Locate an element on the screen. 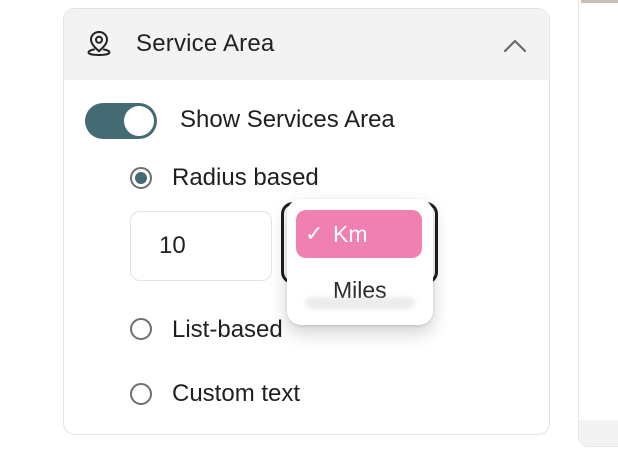 The height and width of the screenshot is (450, 618). radius-value-input is located at coordinates (201, 246).